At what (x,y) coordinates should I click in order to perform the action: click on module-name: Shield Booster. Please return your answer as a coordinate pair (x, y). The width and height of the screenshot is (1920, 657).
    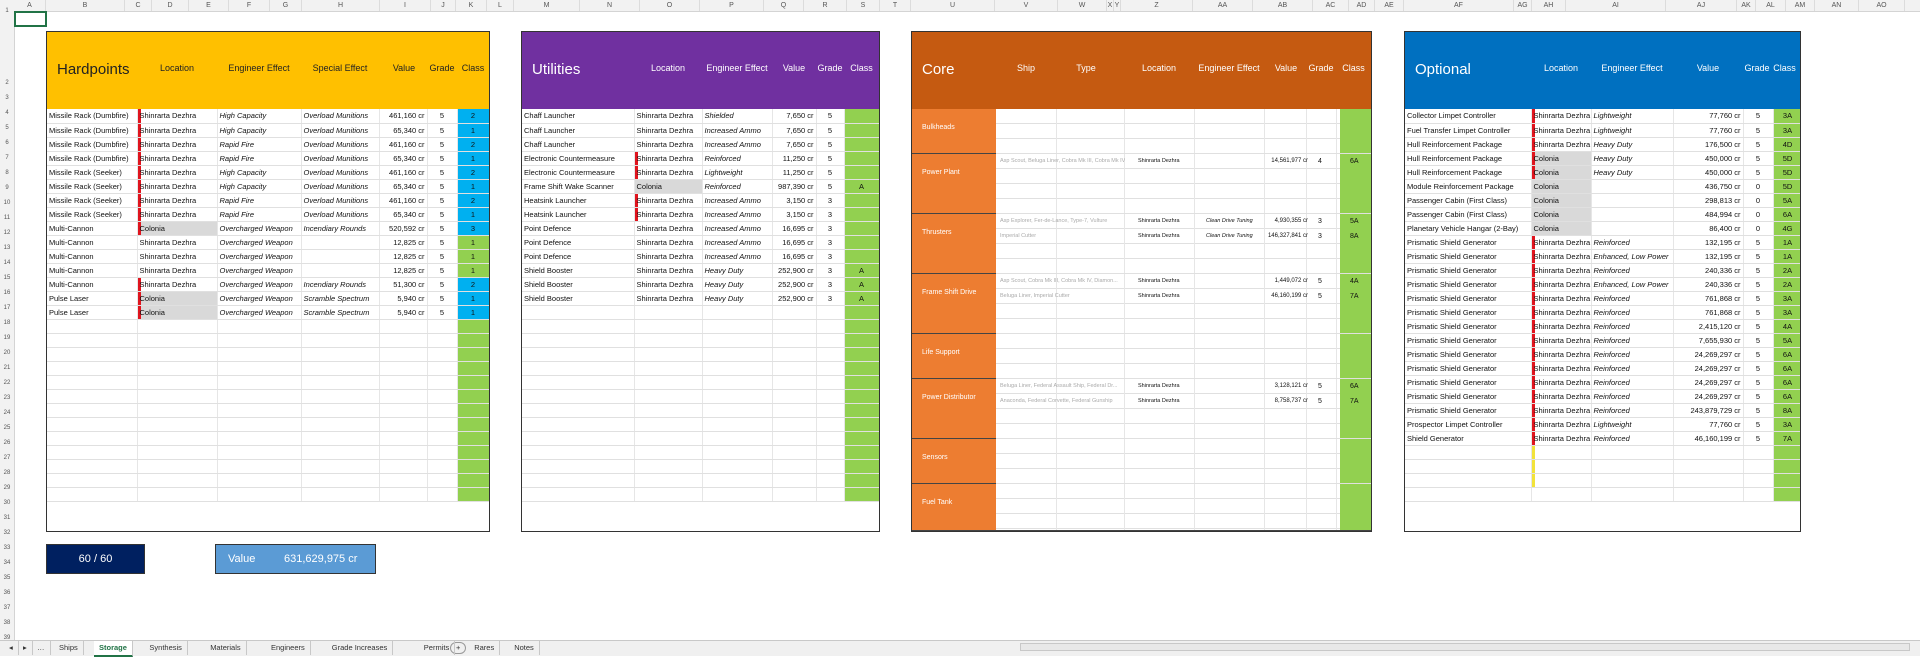
    Looking at the image, I should click on (578, 284).